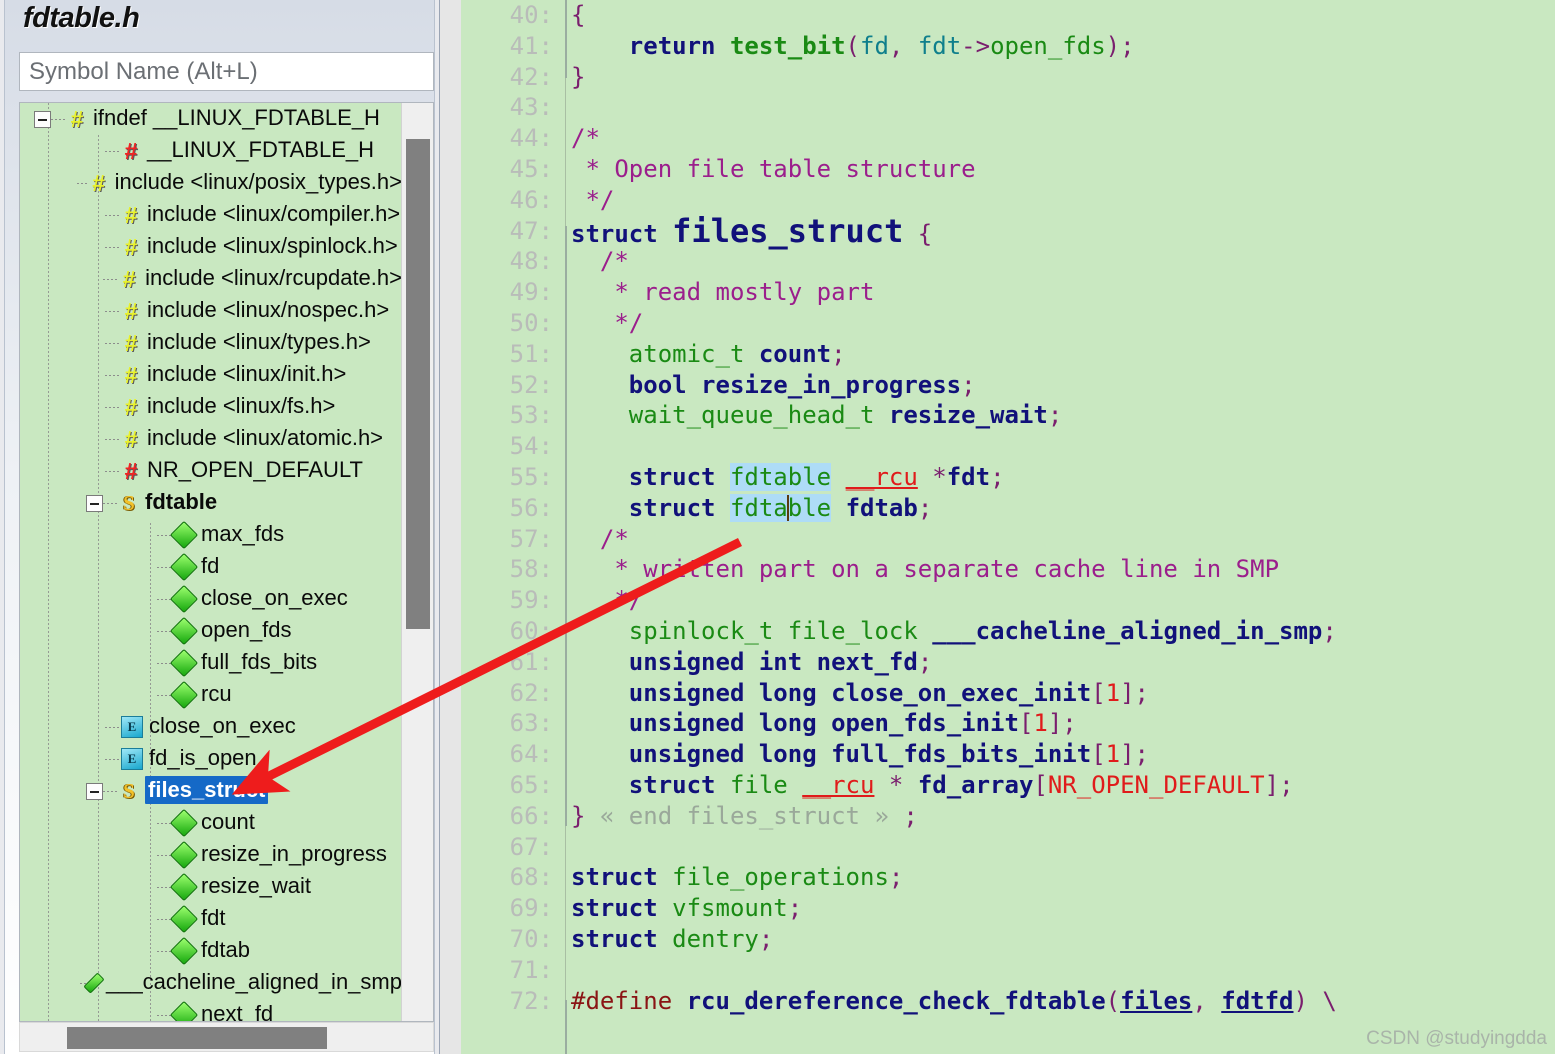  What do you see at coordinates (211, 279) in the screenshot?
I see `tree-item-include-linux-rcupdate-h-: # include <linux/rcupdate.h>` at bounding box center [211, 279].